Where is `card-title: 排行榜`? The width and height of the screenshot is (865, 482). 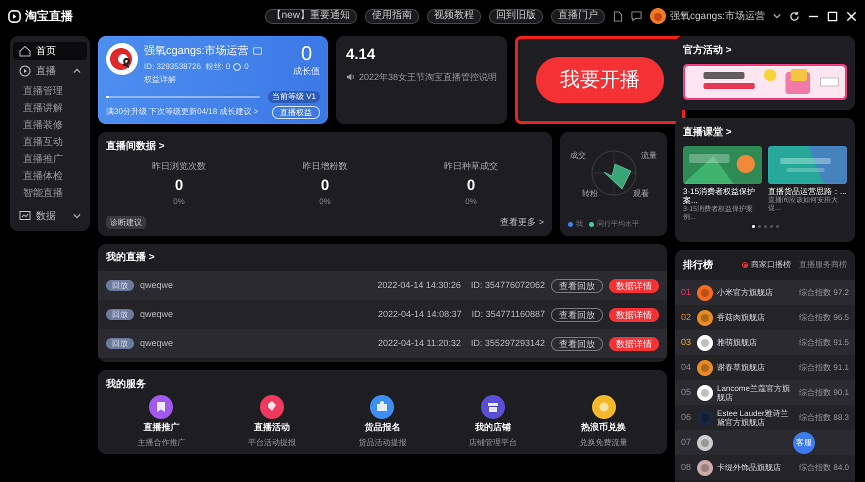
card-title: 排行榜 is located at coordinates (698, 265).